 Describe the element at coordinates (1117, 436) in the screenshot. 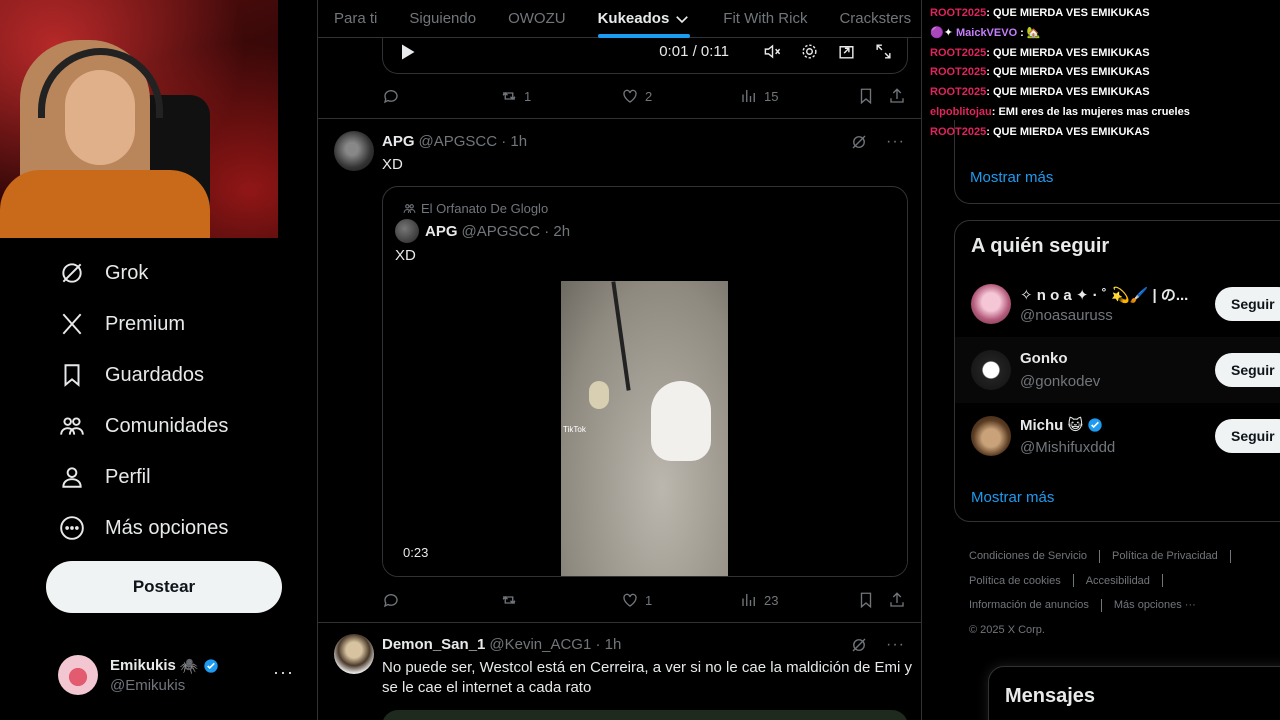

I see `follow-suggestion: Michu 😺 @Mishifuxddd Seguir` at that location.